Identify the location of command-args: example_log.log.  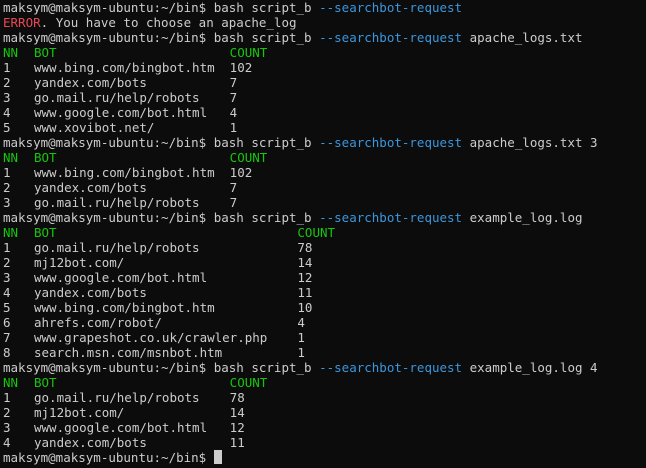
(522, 217).